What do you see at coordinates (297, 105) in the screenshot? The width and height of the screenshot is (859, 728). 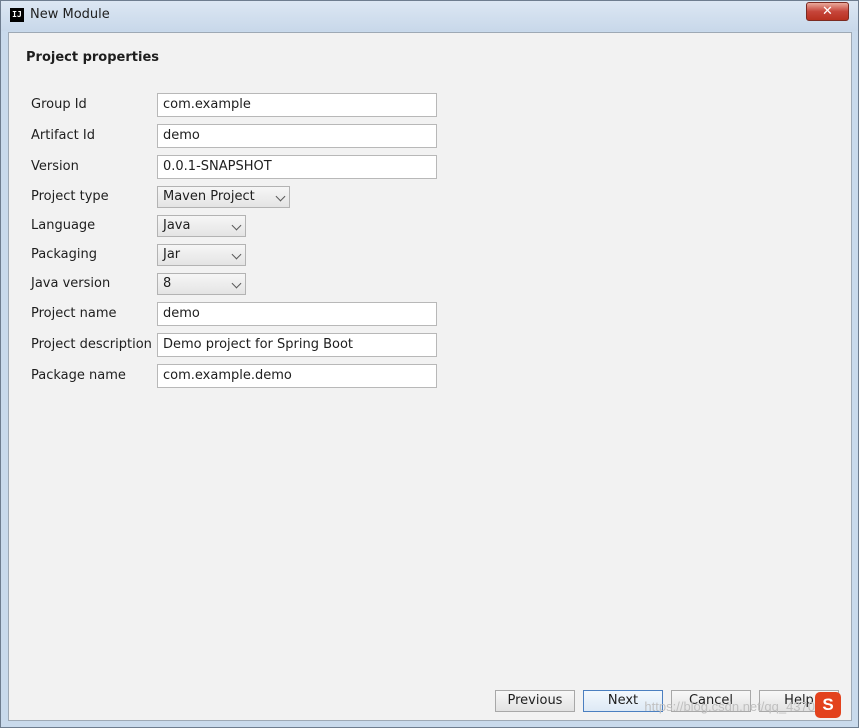 I see `group-id-input: com.example` at bounding box center [297, 105].